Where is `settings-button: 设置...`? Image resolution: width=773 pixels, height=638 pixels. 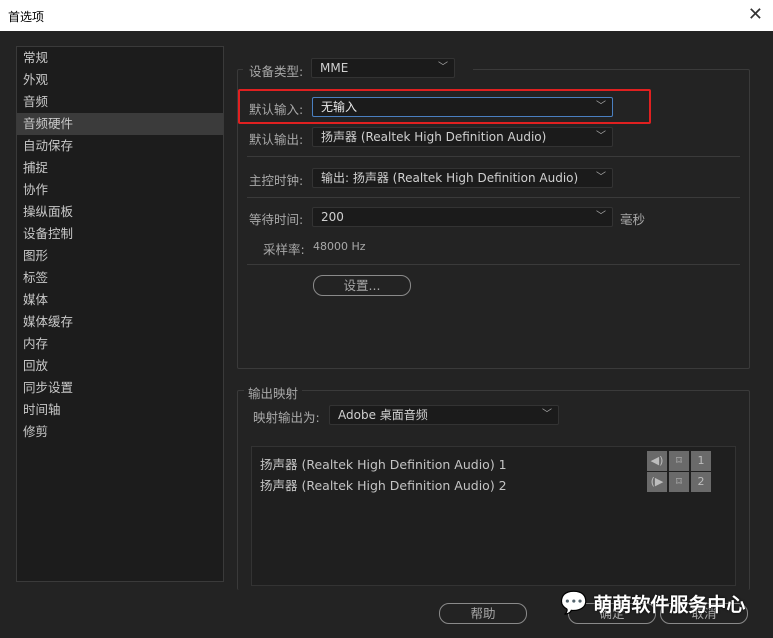 settings-button: 设置... is located at coordinates (362, 285).